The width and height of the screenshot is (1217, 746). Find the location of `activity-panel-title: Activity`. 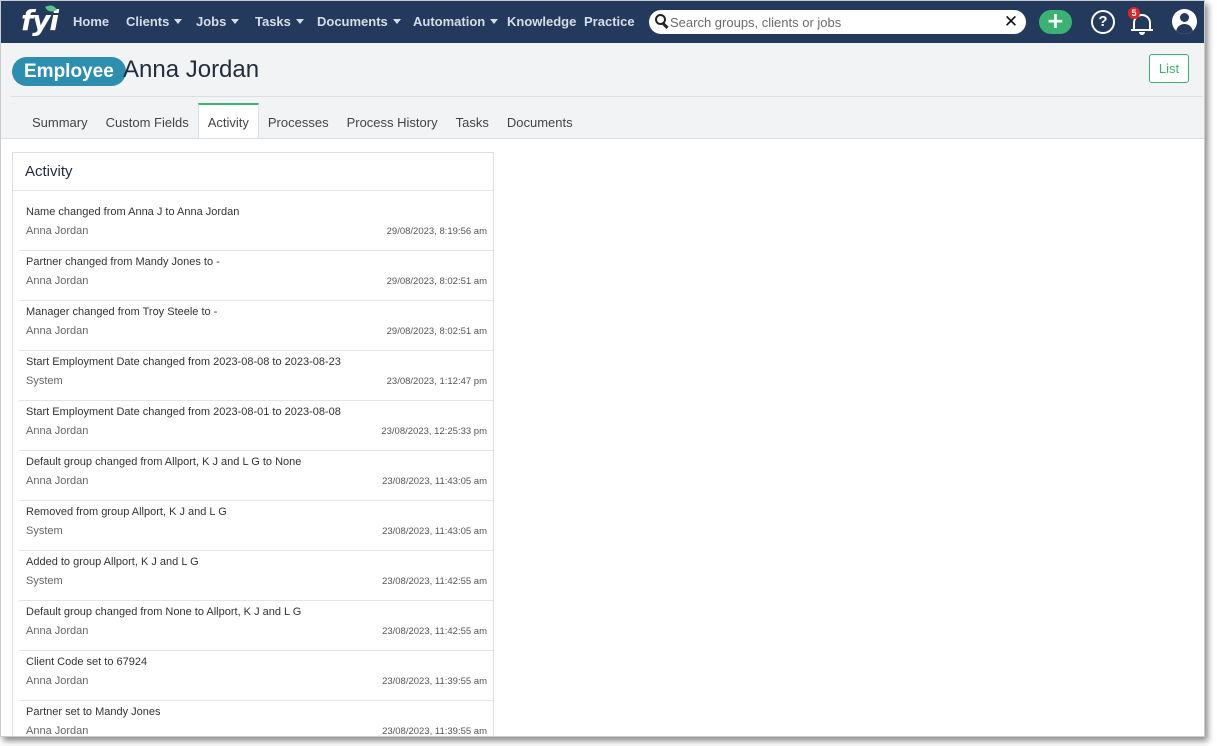

activity-panel-title: Activity is located at coordinates (49, 171).